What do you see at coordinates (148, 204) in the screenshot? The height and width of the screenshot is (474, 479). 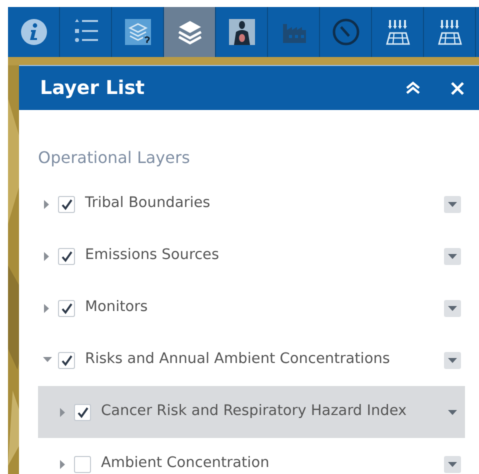 I see `layer-label: Tribal Boundaries` at bounding box center [148, 204].